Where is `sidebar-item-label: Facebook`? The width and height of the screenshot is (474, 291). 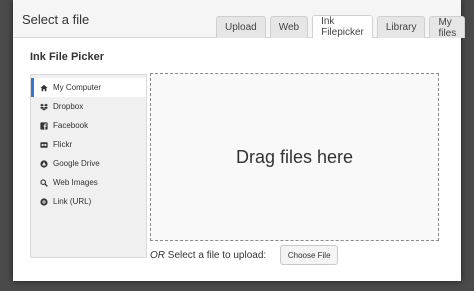
sidebar-item-label: Facebook is located at coordinates (71, 125).